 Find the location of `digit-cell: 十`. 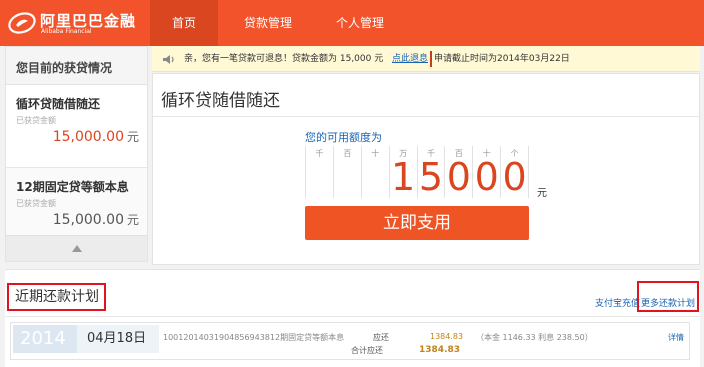

digit-cell: 十 is located at coordinates (376, 172).